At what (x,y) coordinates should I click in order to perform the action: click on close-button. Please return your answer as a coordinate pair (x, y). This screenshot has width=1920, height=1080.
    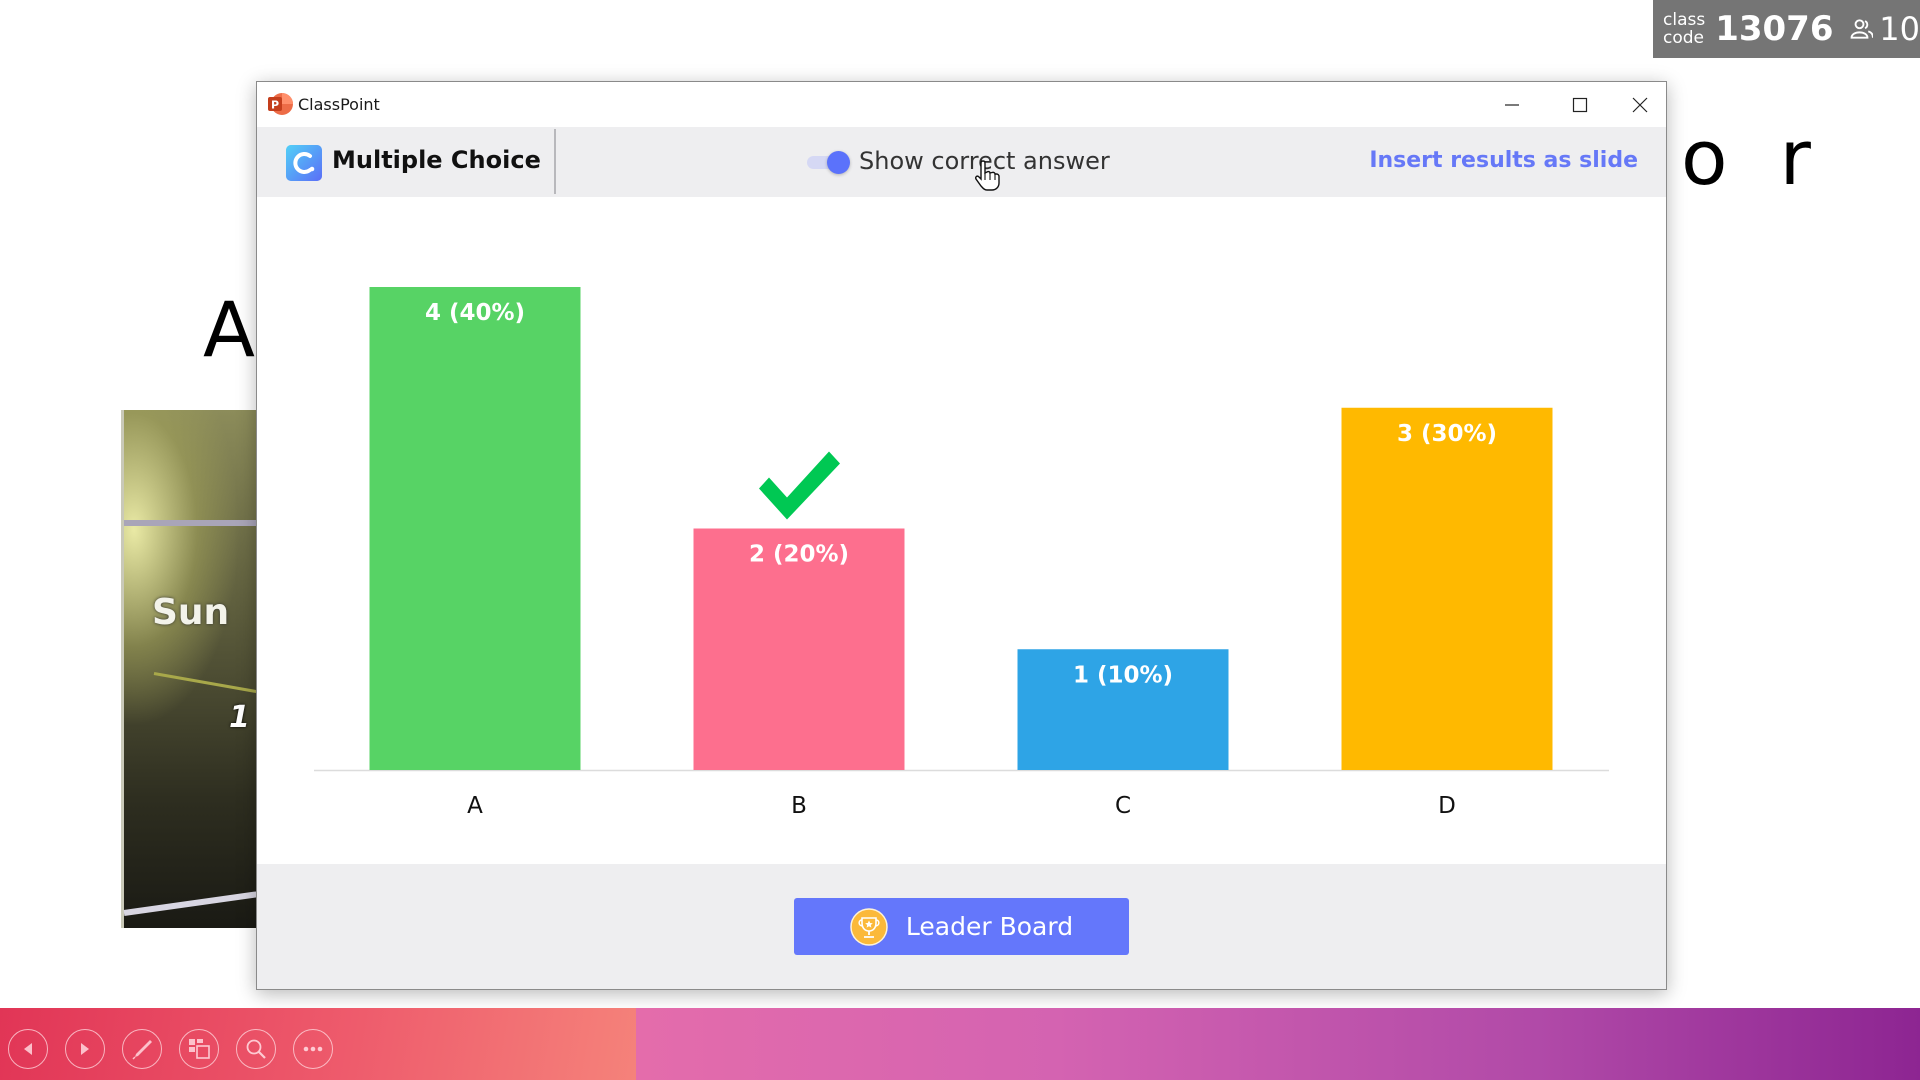
    Looking at the image, I should click on (1640, 104).